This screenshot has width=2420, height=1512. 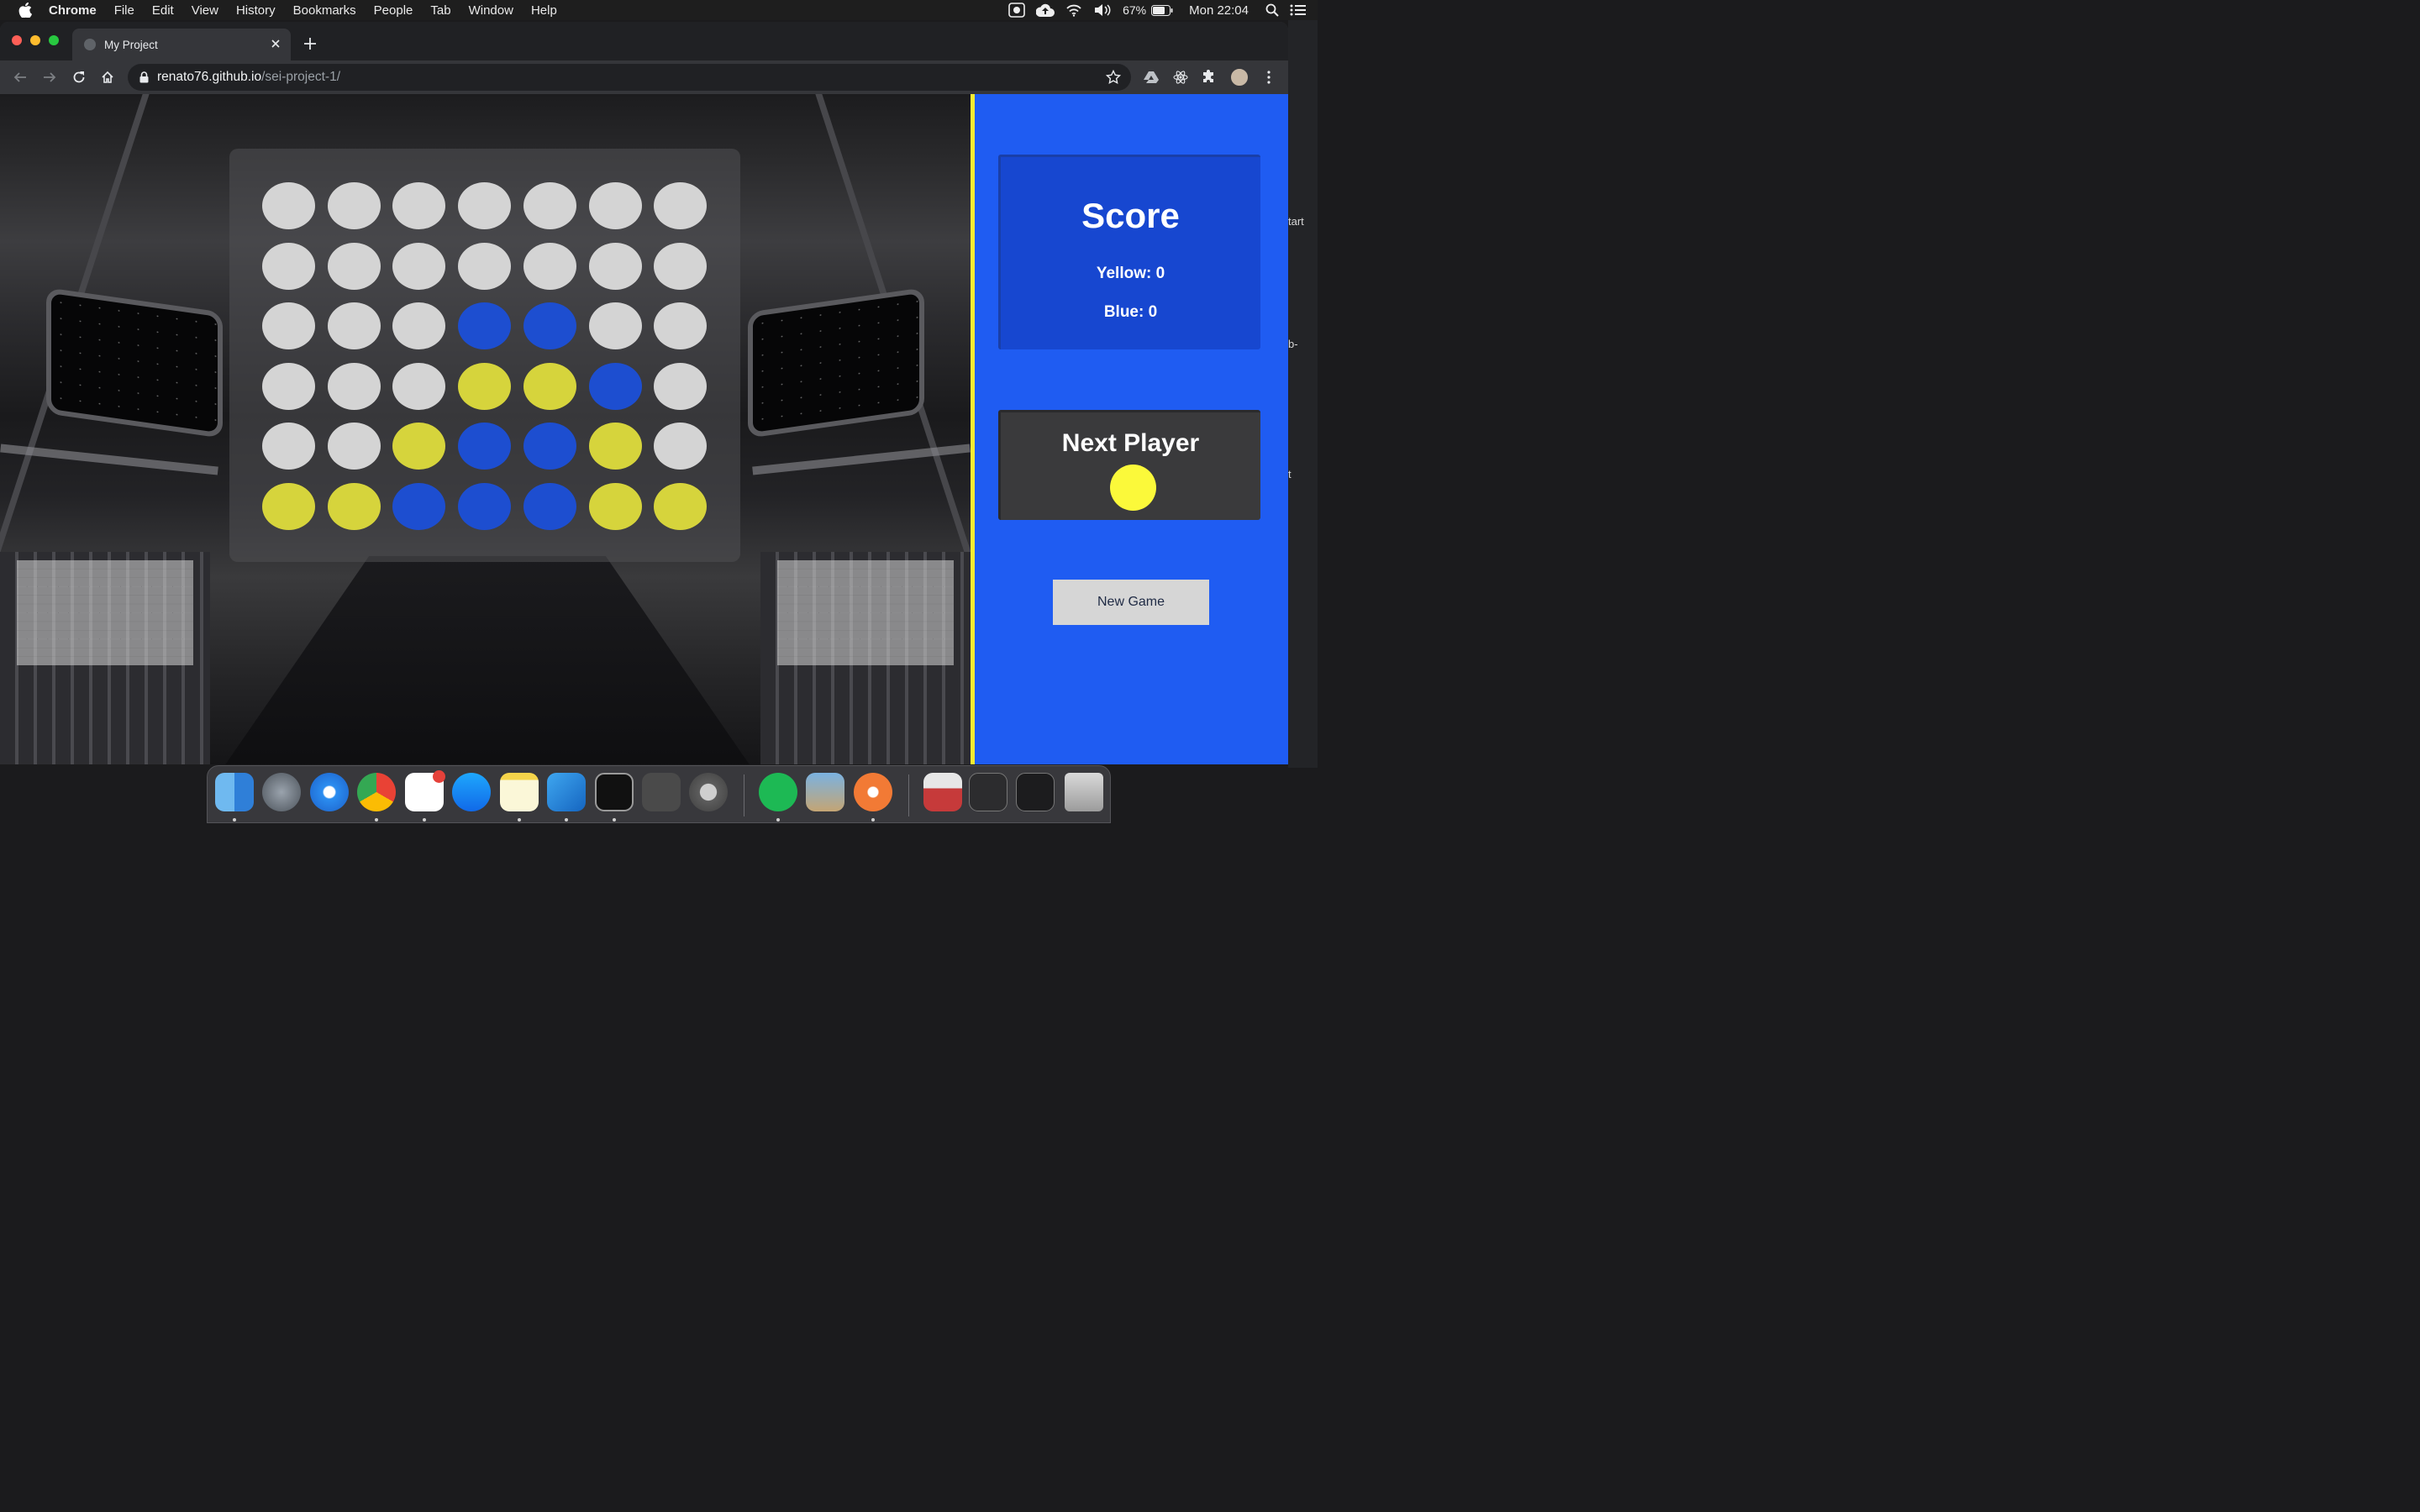 What do you see at coordinates (324, 10) in the screenshot?
I see `menu-bookmarks: Bookmarks` at bounding box center [324, 10].